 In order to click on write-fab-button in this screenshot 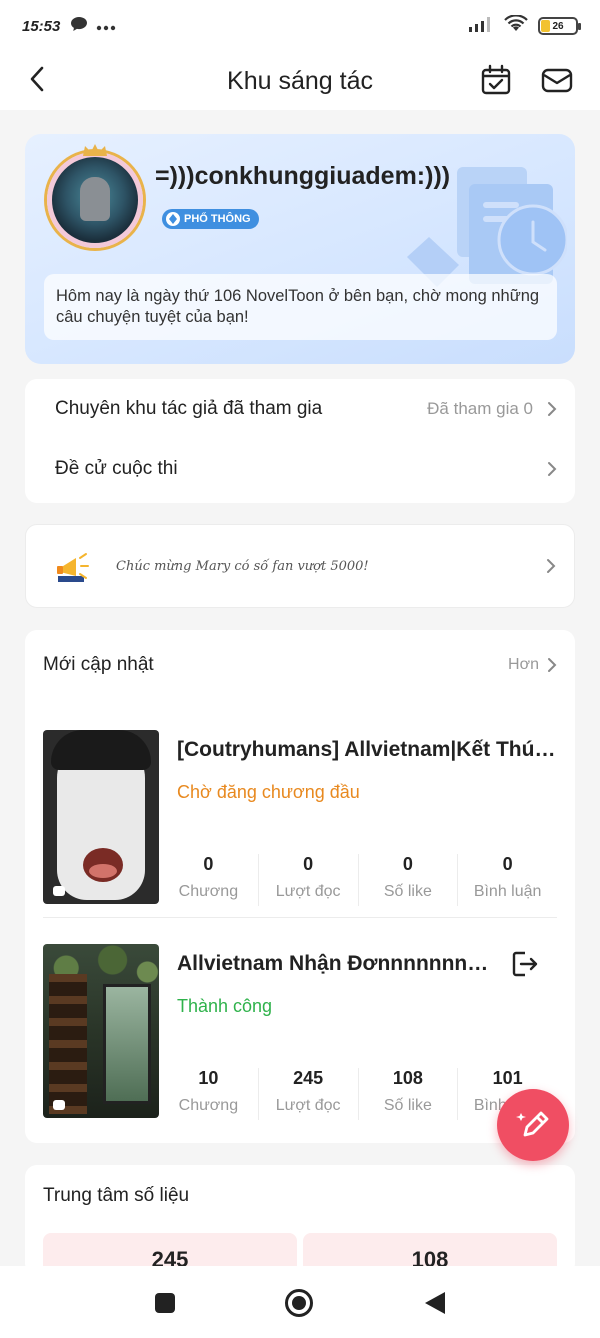, I will do `click(533, 1125)`.